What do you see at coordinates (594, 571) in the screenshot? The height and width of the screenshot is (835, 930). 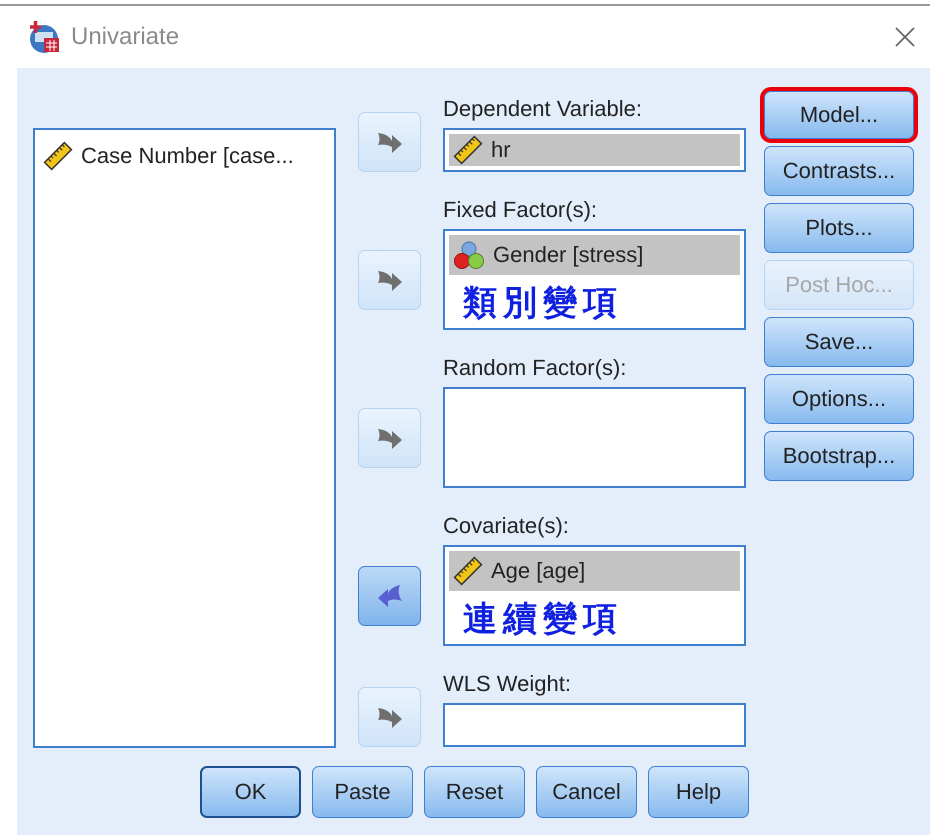 I see `variable-item: Age [age]` at bounding box center [594, 571].